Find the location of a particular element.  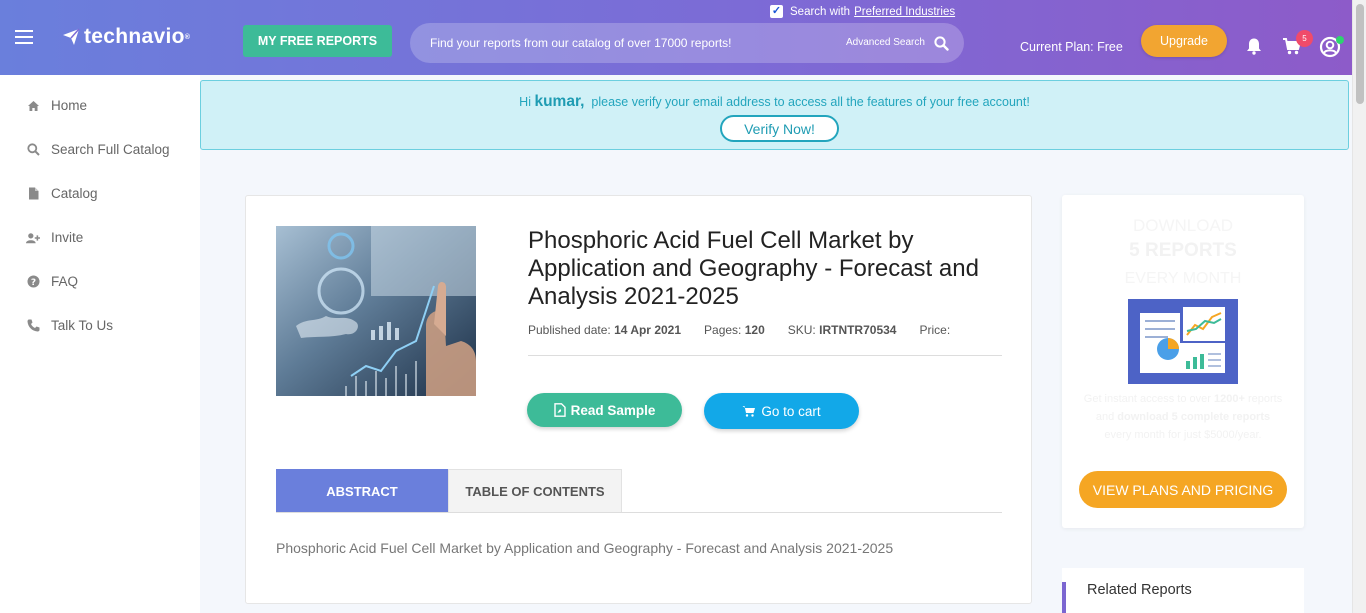

sidebar-item-talk-to-us: Talk To Us is located at coordinates (69, 325).